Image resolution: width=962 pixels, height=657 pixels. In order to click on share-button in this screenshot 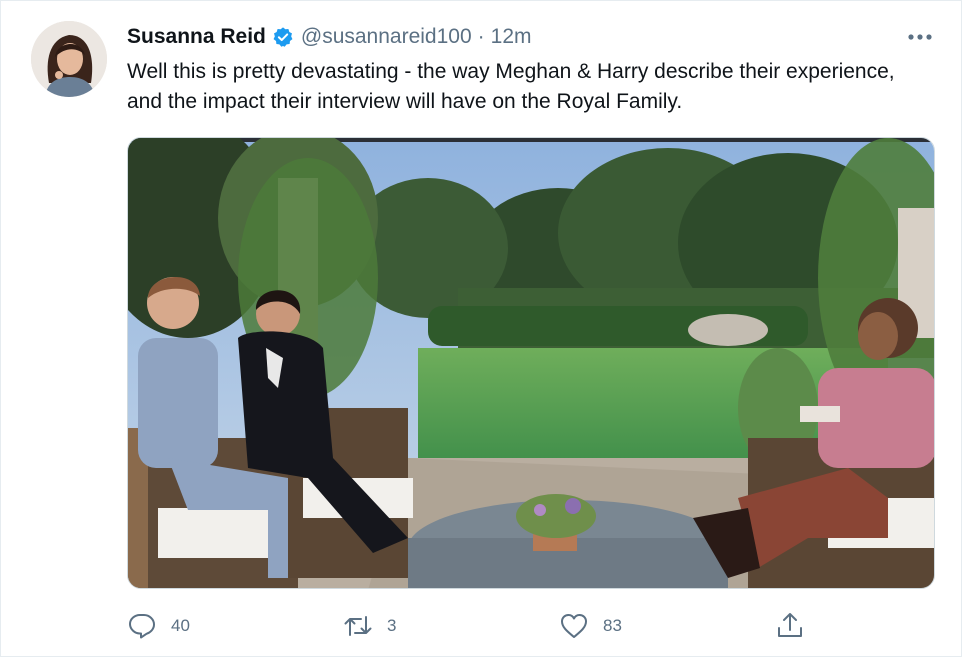, I will do `click(797, 626)`.